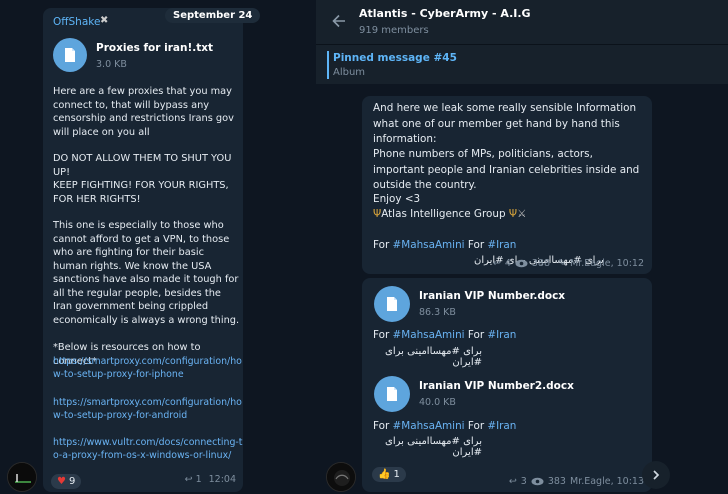 The image size is (728, 494). Describe the element at coordinates (469, 304) in the screenshot. I see `file-attachment: Iranian VIP Number.docx 86.3 KB` at that location.